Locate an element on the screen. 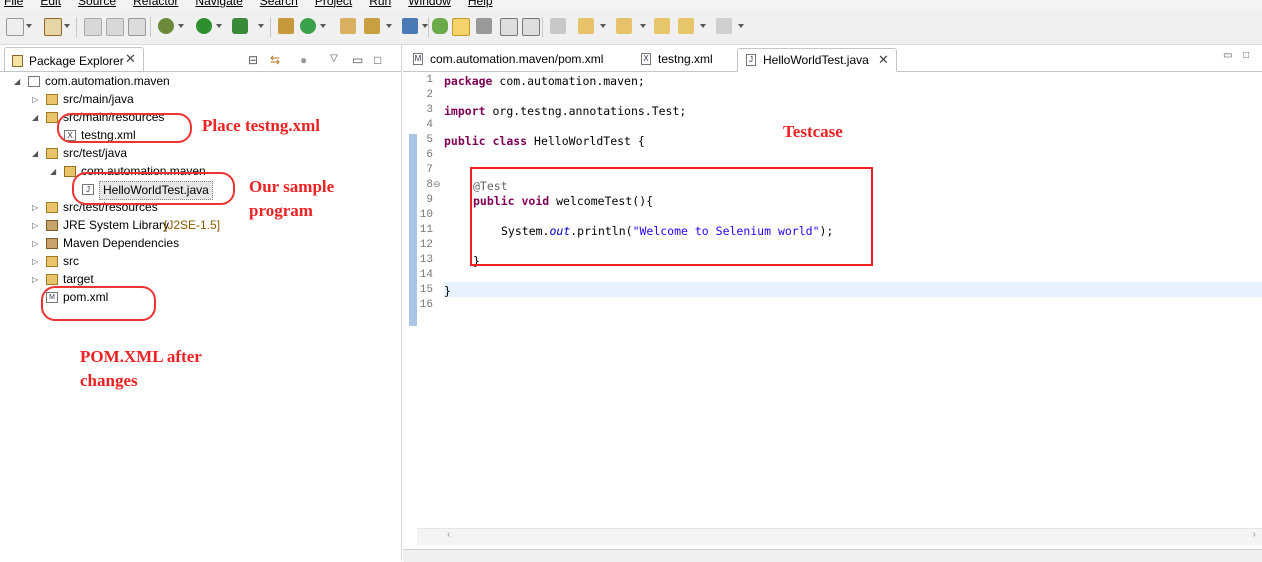  back-icon is located at coordinates (686, 26).